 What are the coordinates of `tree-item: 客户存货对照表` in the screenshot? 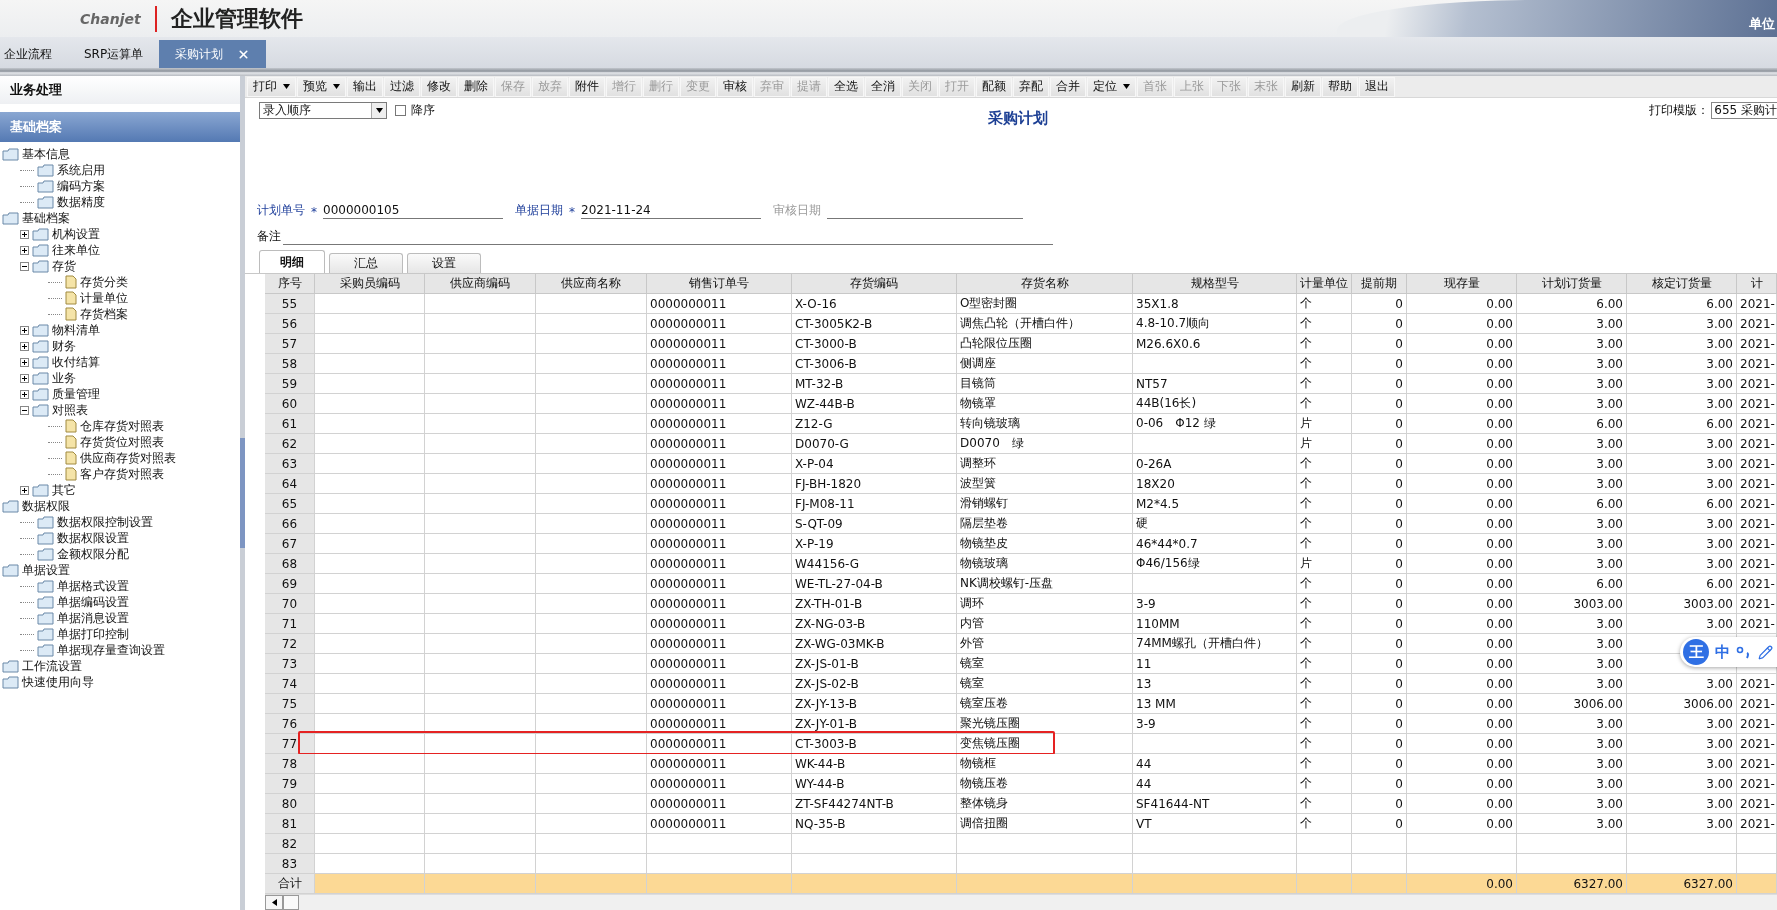 It's located at (122, 474).